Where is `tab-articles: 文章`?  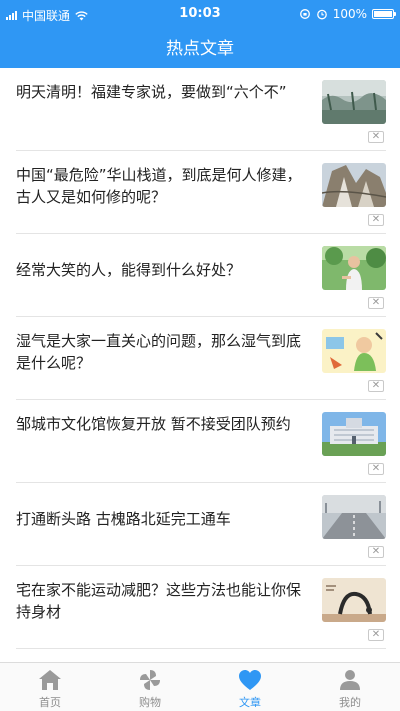 tab-articles: 文章 is located at coordinates (250, 687).